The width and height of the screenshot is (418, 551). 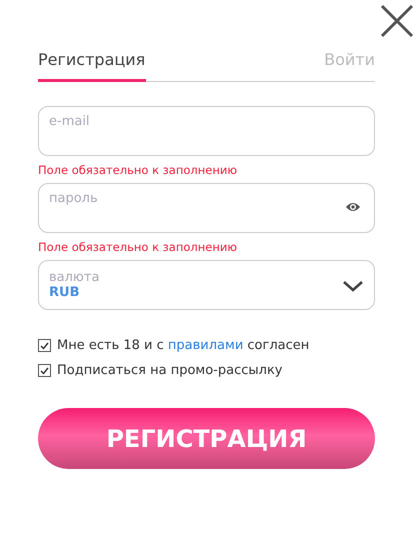 I want to click on eye-icon, so click(x=353, y=207).